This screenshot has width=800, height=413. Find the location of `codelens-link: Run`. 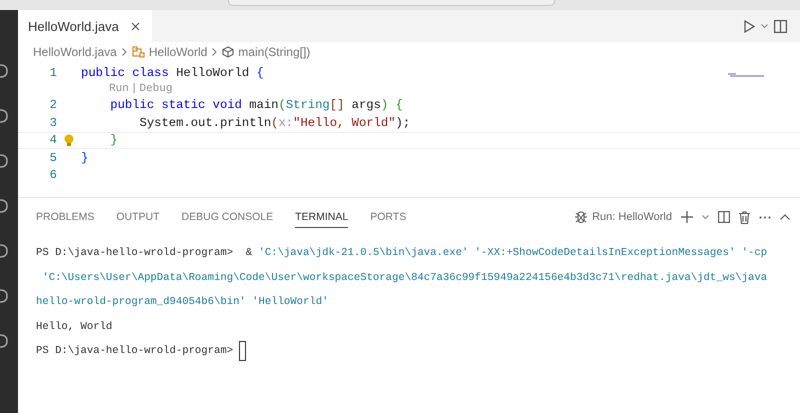

codelens-link: Run is located at coordinates (119, 89).